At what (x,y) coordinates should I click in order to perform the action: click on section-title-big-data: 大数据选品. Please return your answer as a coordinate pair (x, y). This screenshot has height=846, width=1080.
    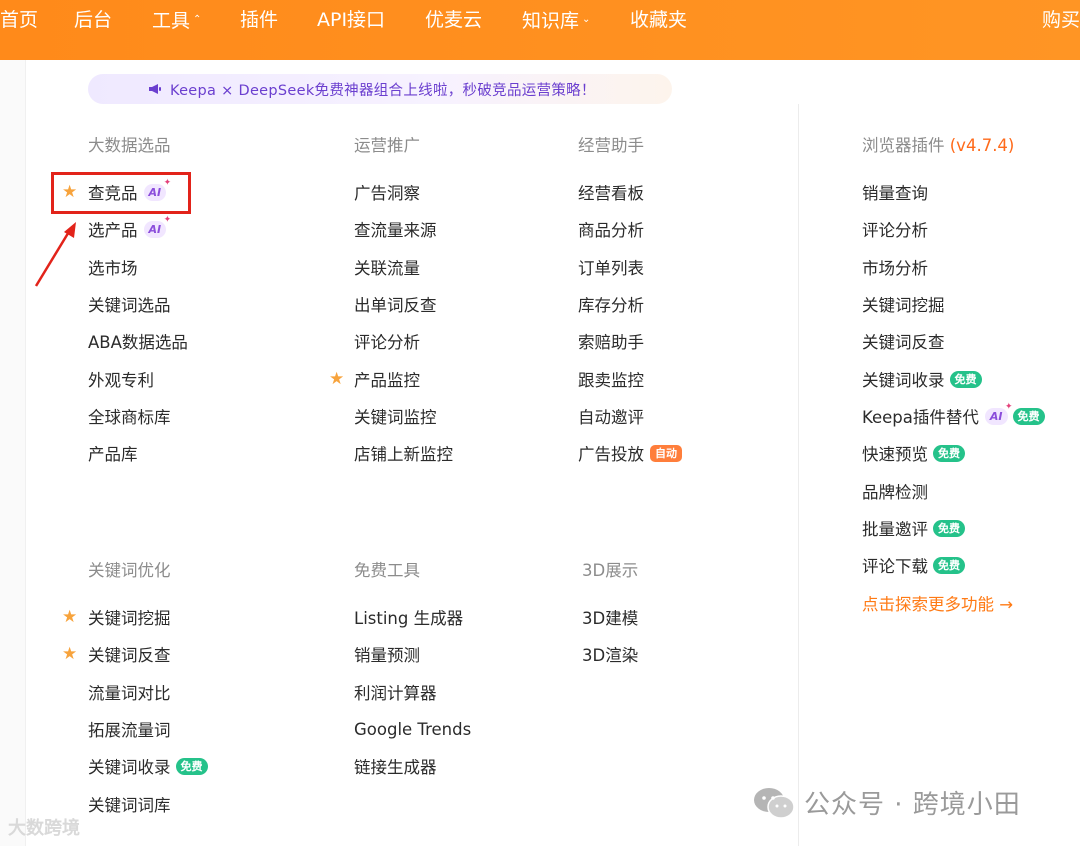
    Looking at the image, I should click on (129, 145).